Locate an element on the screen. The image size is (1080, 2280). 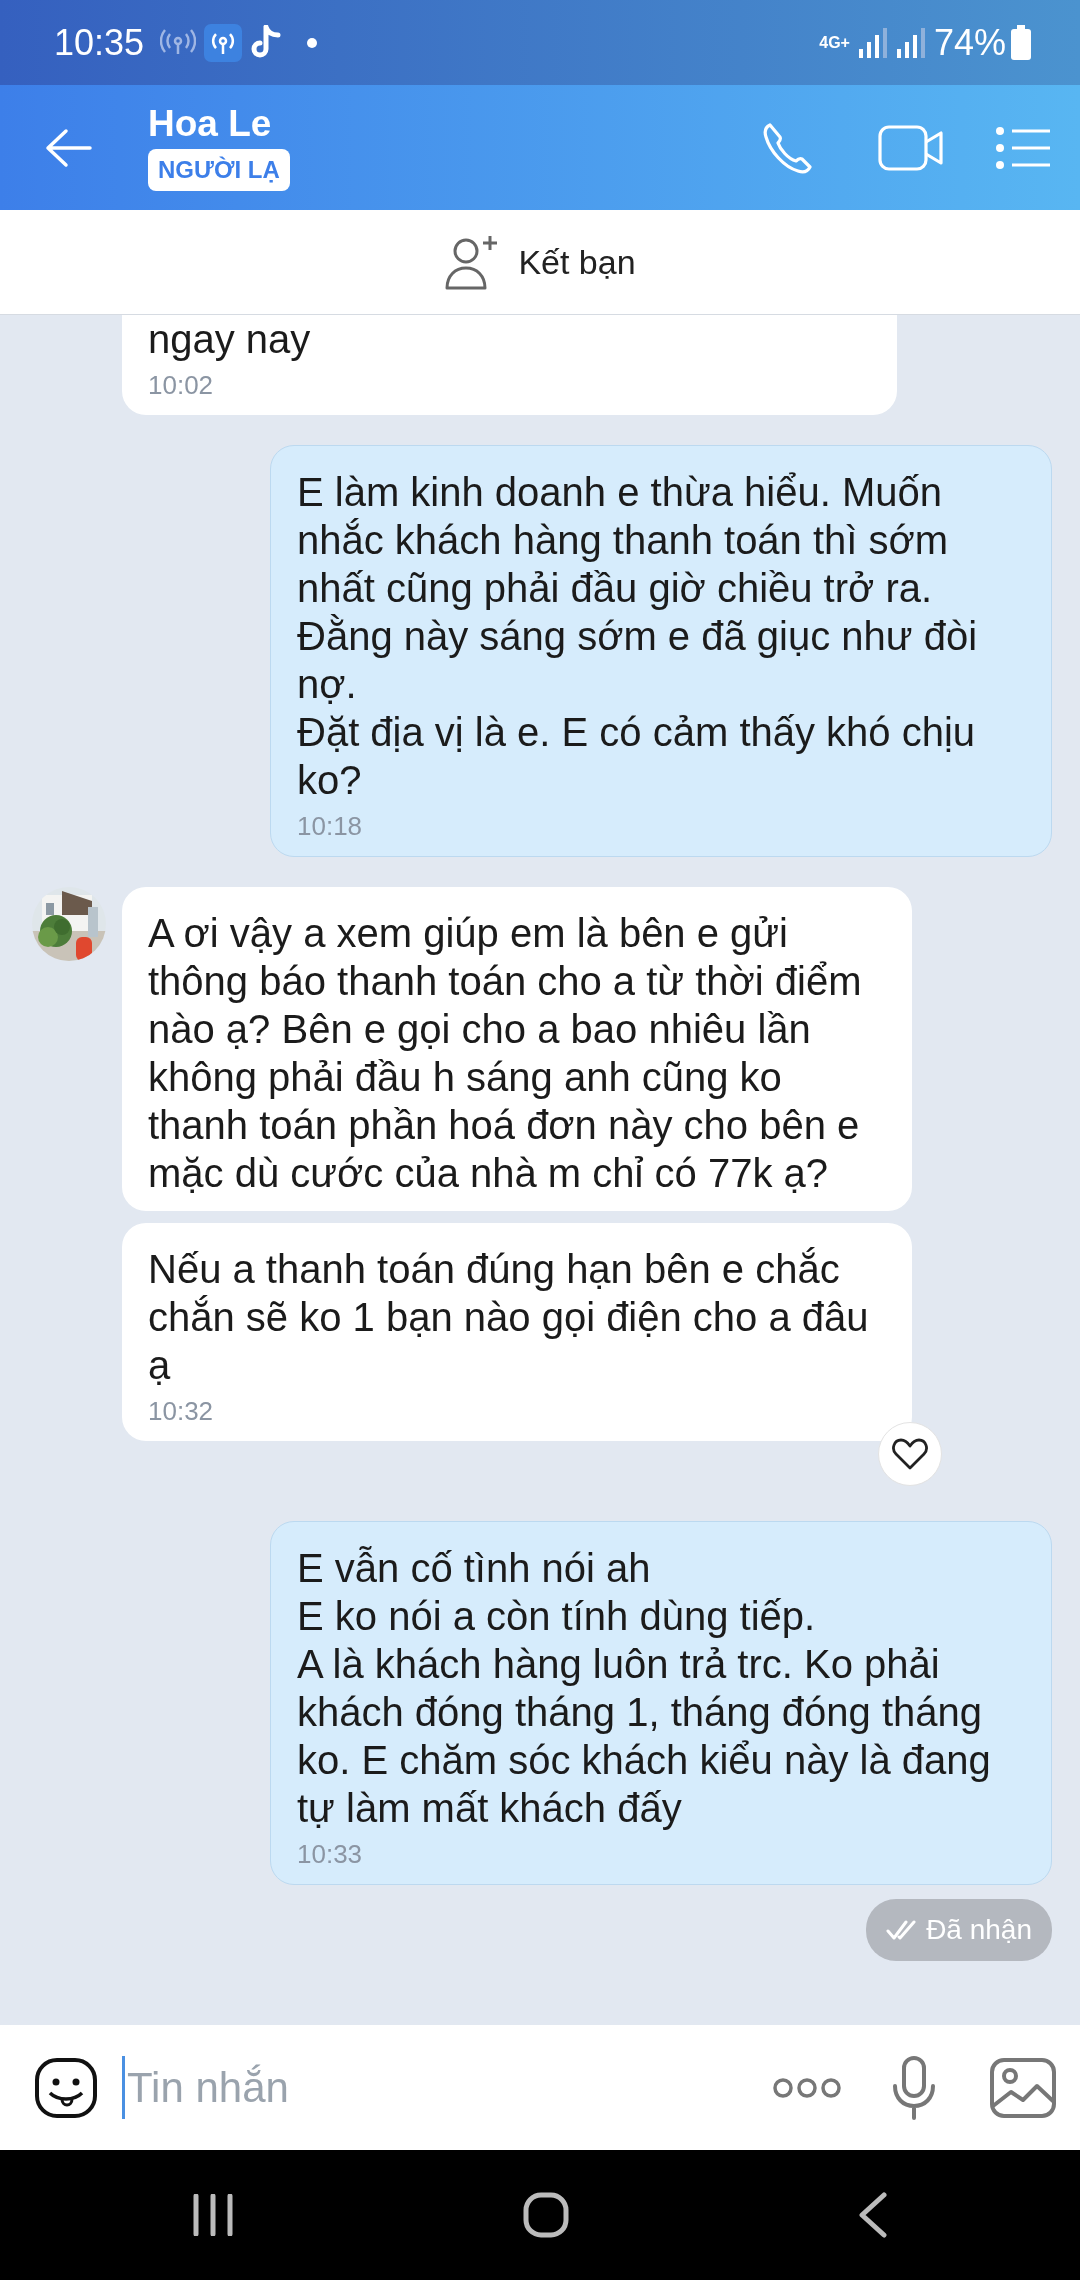
message-text: A ơi vậy a xem giúp em là bên e gửi thông báo thanh toán cho a từ thời điểm nào ạ? Bên e gọi cho a bao nhiêu lần không phải đầu h sáng anh cũng ko thanh toán phần hoá đơn này cho bên e mặc dù cước của nhà m chỉ có 77k ạ? is located at coordinates (505, 1053).